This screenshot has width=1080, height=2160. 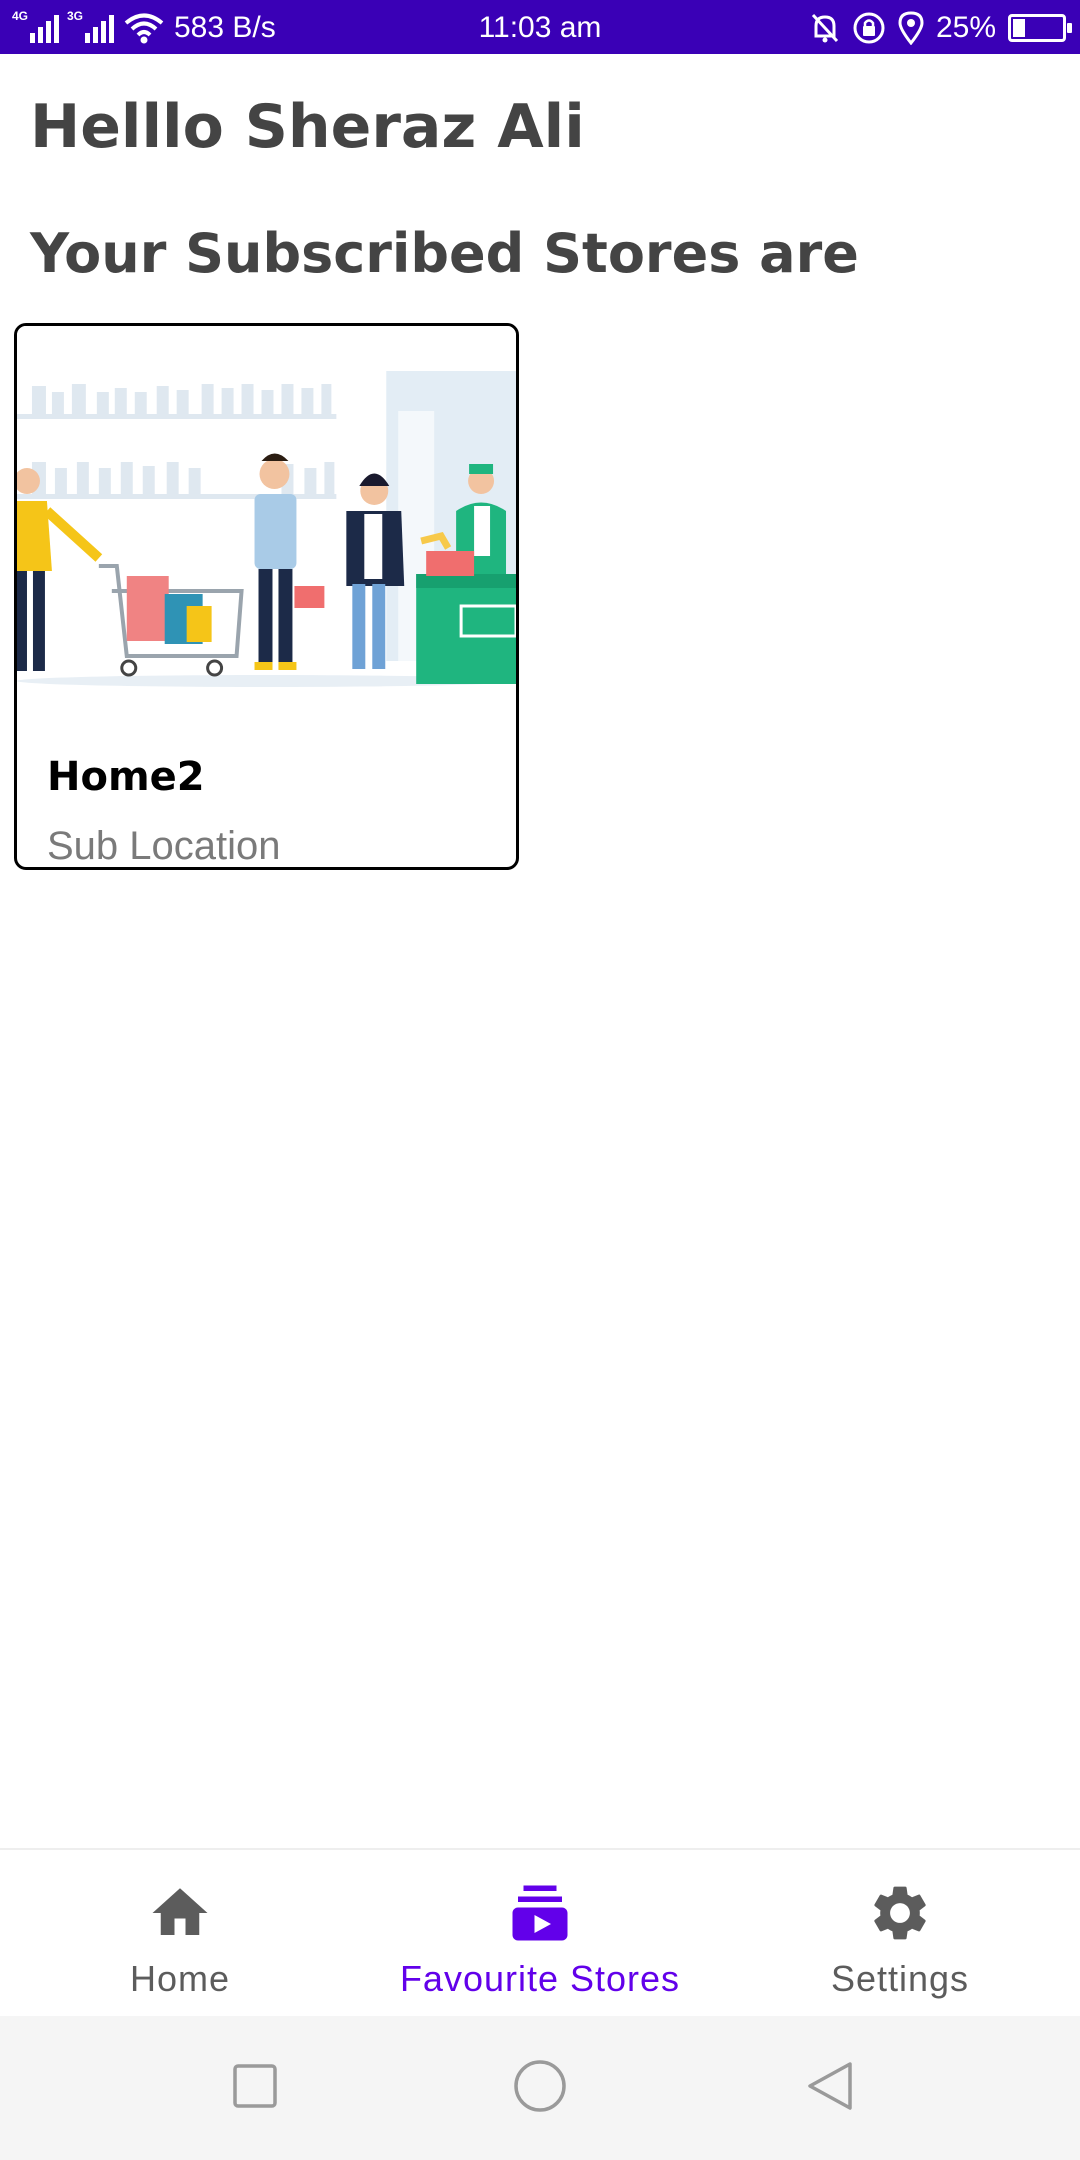 I want to click on subscriptions-icon, so click(x=540, y=1913).